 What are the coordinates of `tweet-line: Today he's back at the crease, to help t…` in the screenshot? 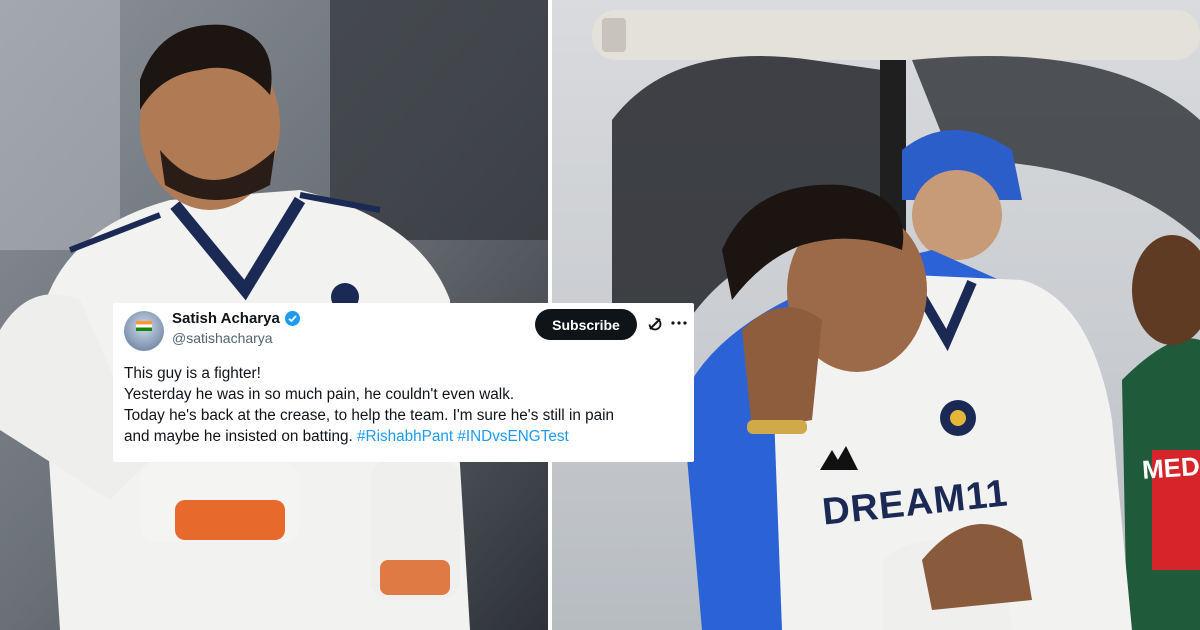 It's located at (369, 415).